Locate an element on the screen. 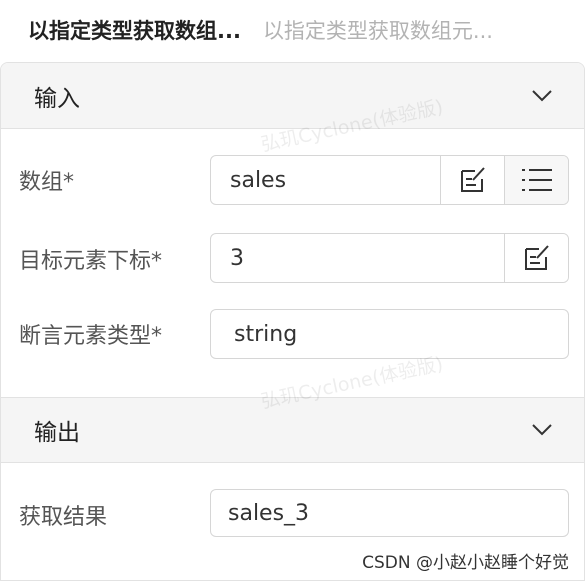 This screenshot has width=585, height=581. assert-type-label: 断言元素类型* is located at coordinates (91, 336).